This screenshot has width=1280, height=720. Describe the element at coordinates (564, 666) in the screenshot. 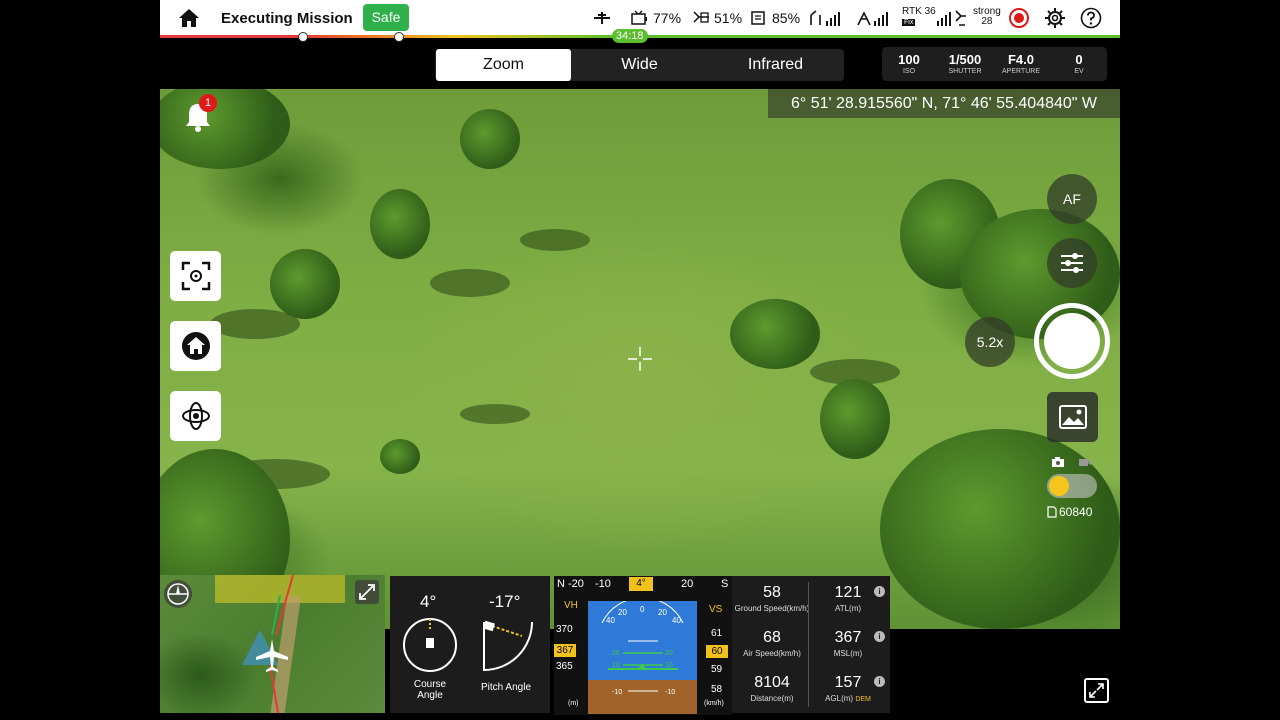

I see `altitude-tape-value: 365` at that location.